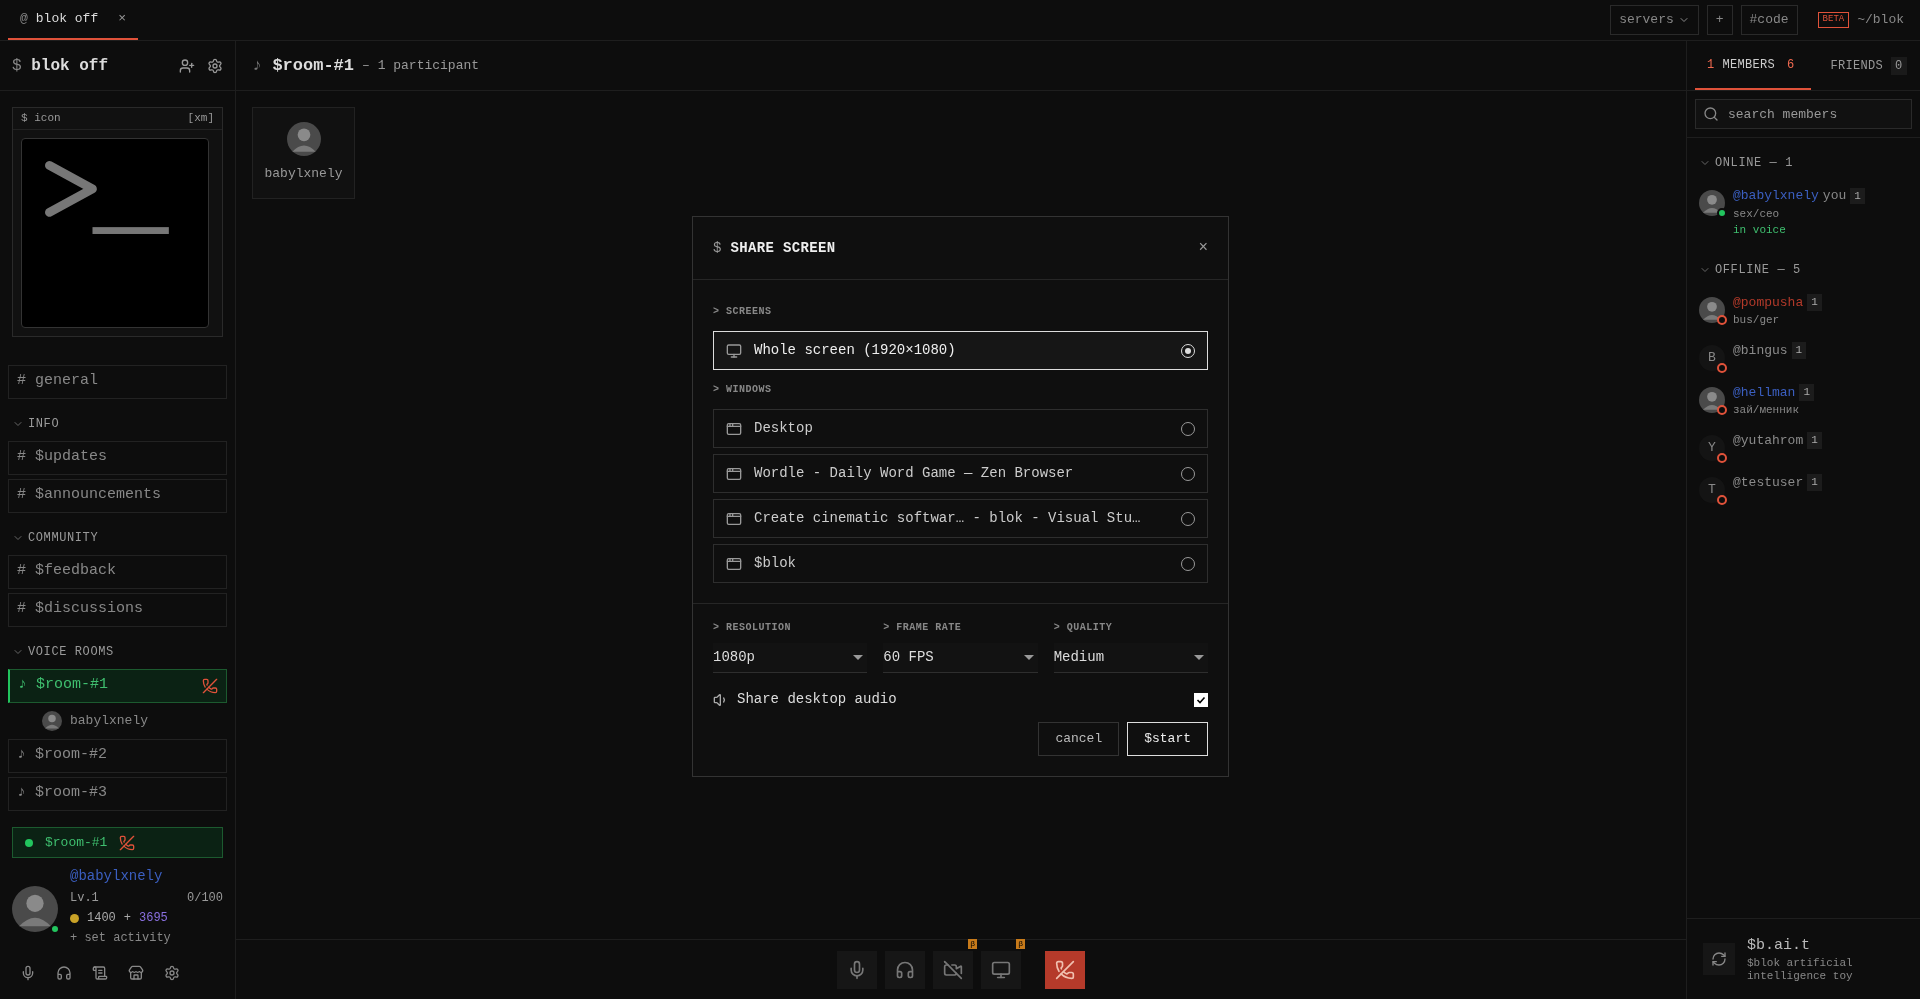 The image size is (1920, 999). I want to click on mic-button, so click(857, 969).